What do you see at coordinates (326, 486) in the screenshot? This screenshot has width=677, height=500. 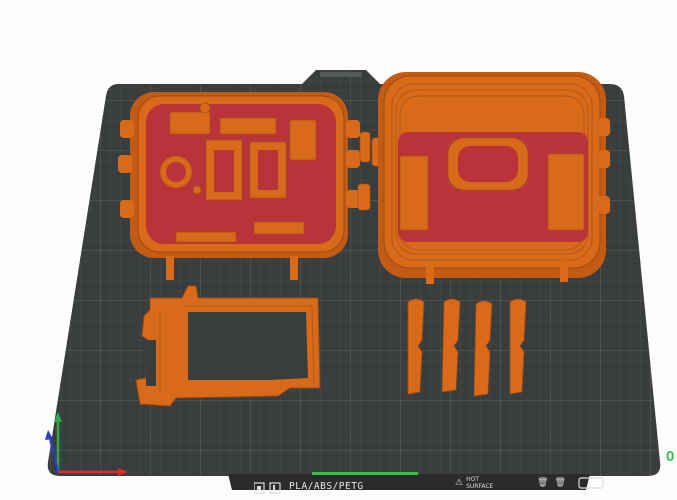 I see `material-text: PLA/ABS/PETG` at bounding box center [326, 486].